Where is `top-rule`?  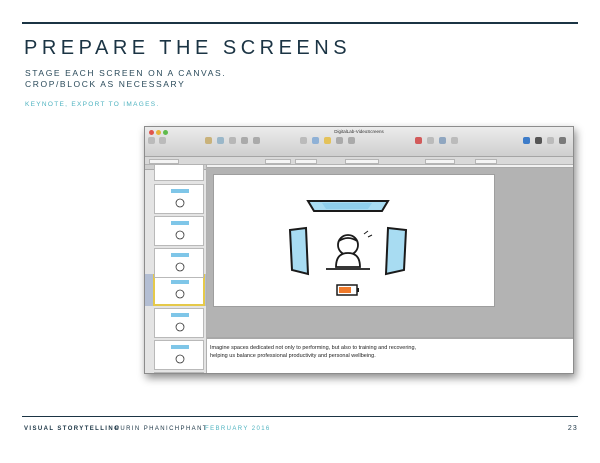 top-rule is located at coordinates (300, 23).